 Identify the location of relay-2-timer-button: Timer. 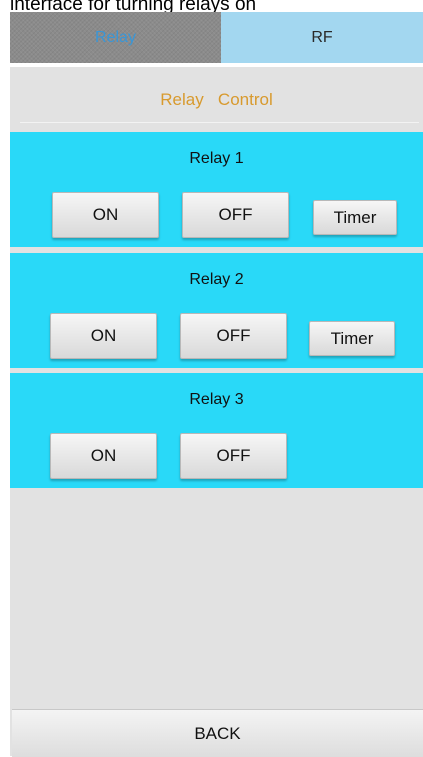
(352, 338).